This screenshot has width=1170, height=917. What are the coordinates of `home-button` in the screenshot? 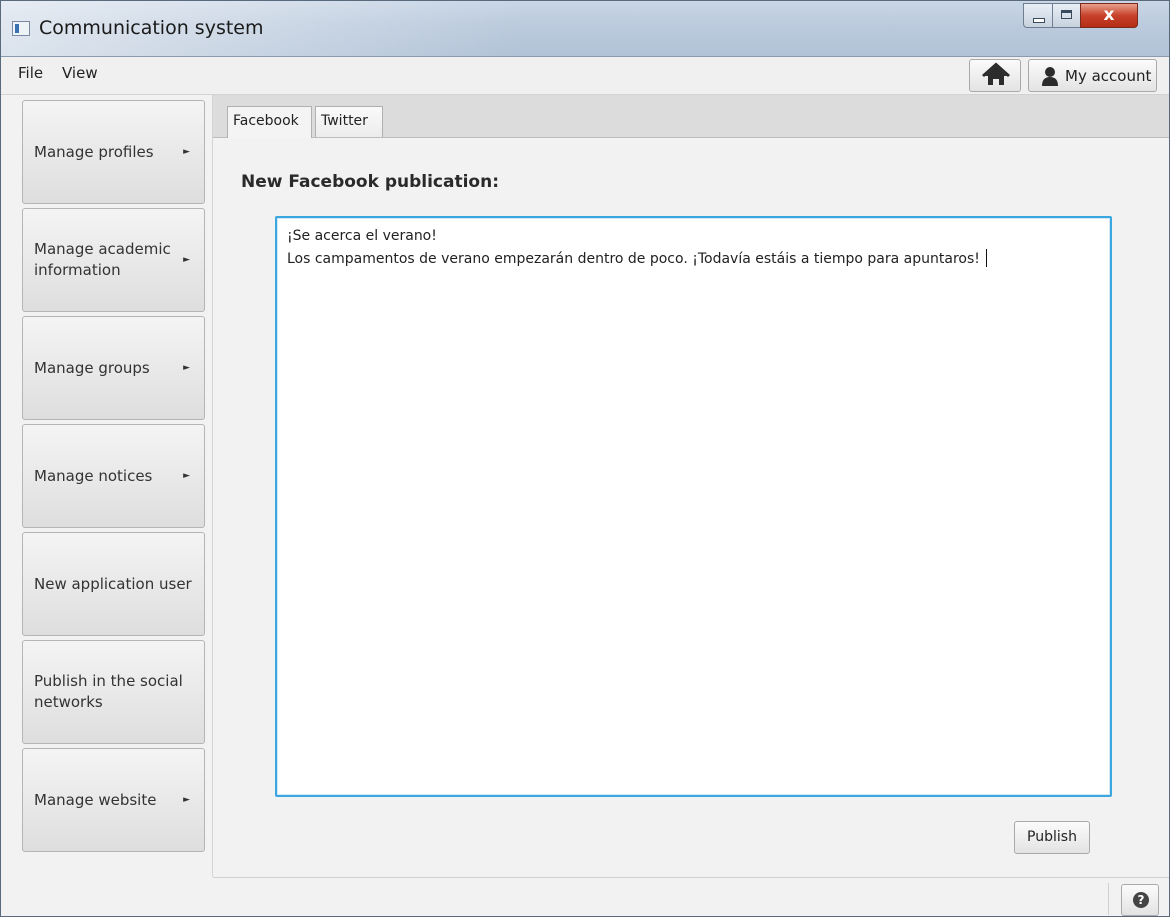 It's located at (995, 75).